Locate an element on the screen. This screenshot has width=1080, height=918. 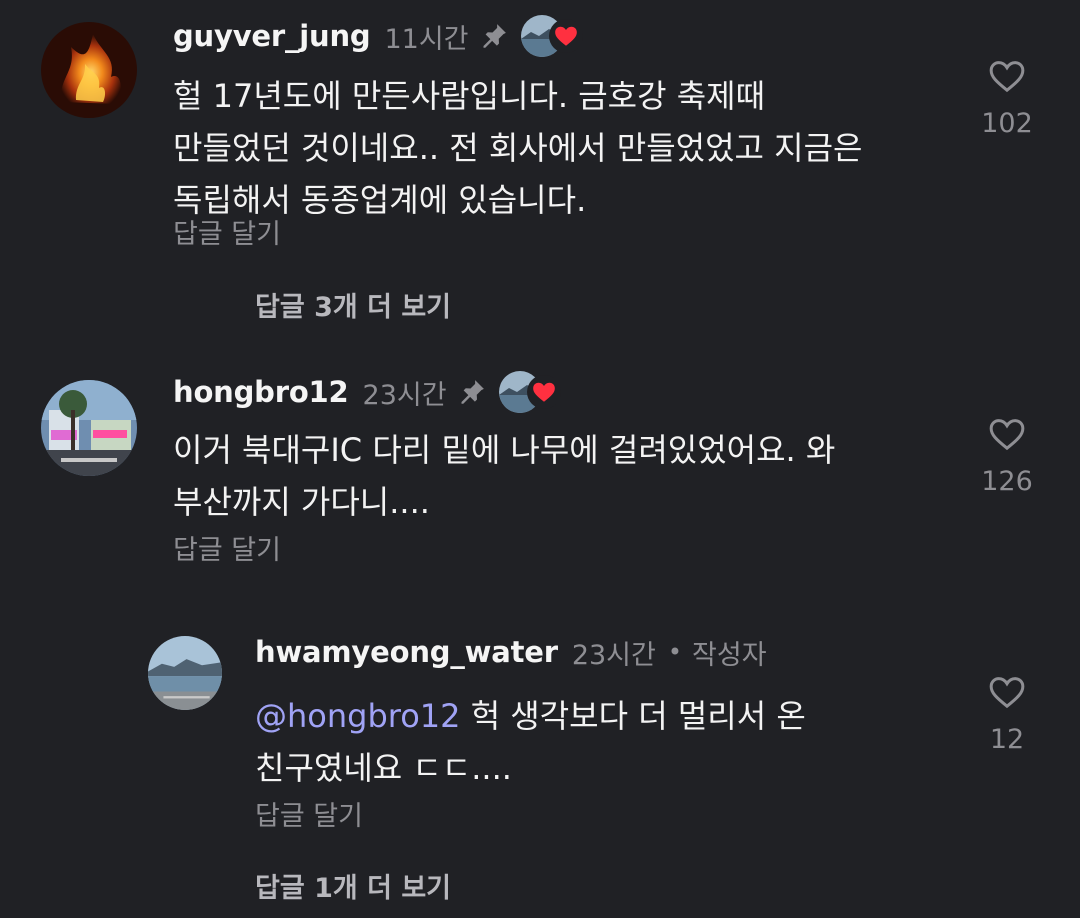
author-badge: 작성자 is located at coordinates (729, 655).